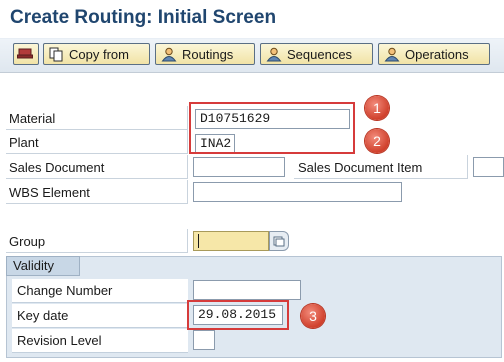  I want to click on sales-document-item-row: Sales Document Item, so click(381, 167).